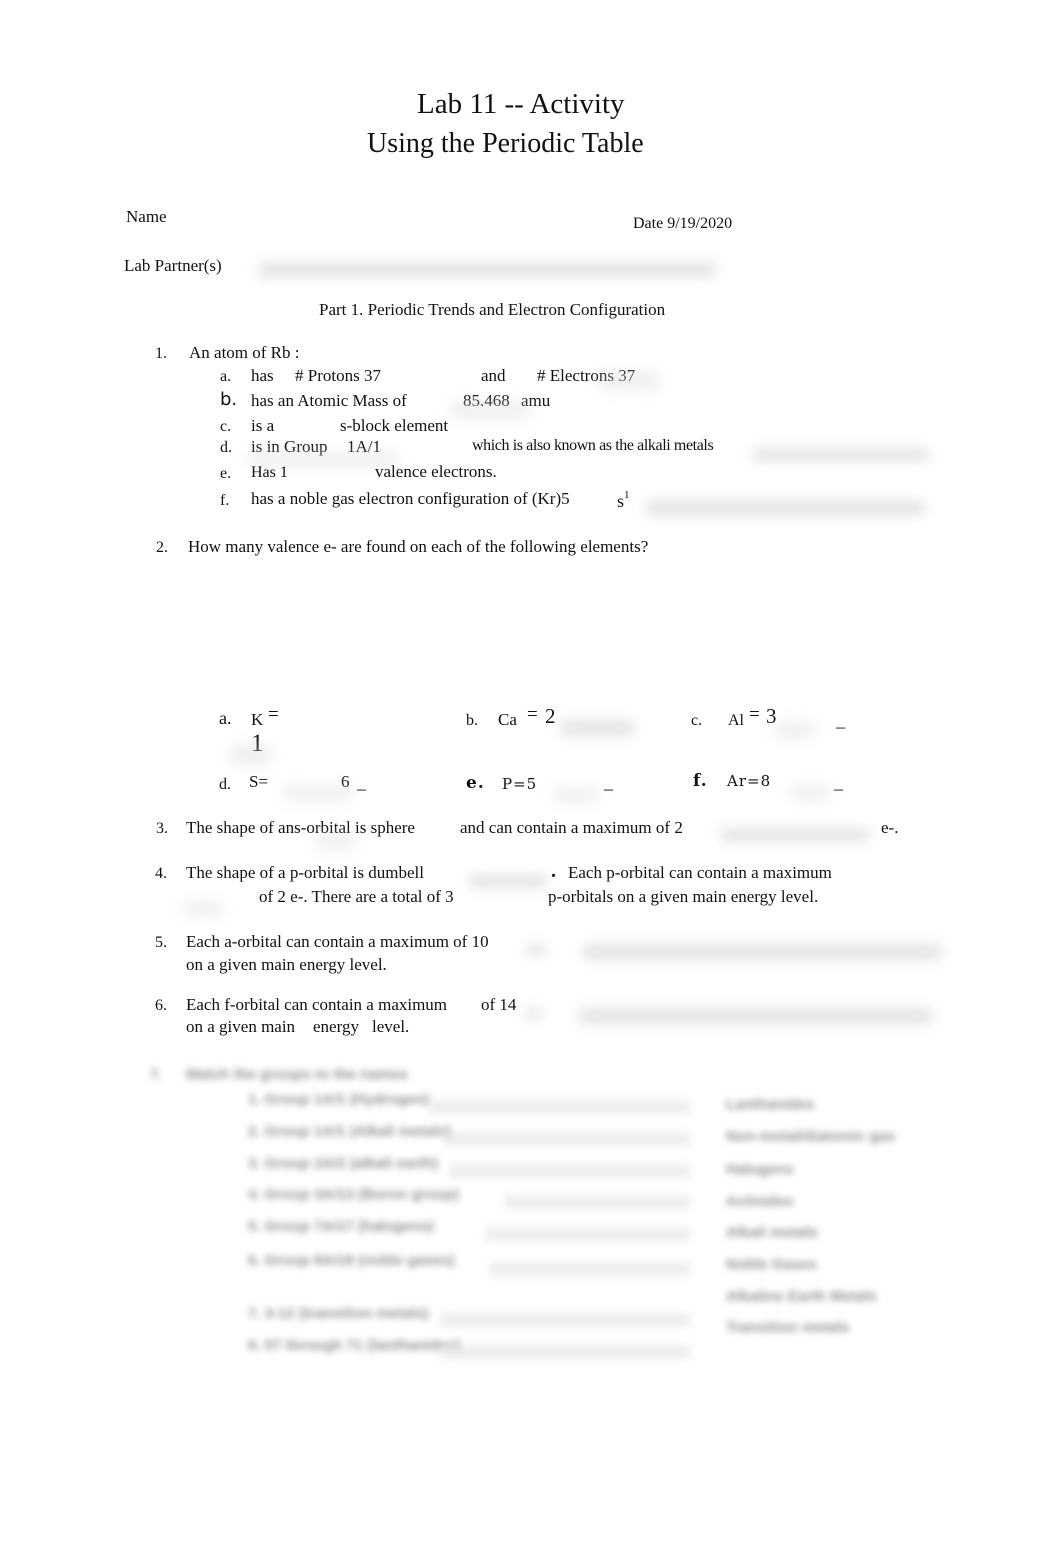  Describe the element at coordinates (394, 425) in the screenshot. I see `q1c-answer: s-block element` at that location.